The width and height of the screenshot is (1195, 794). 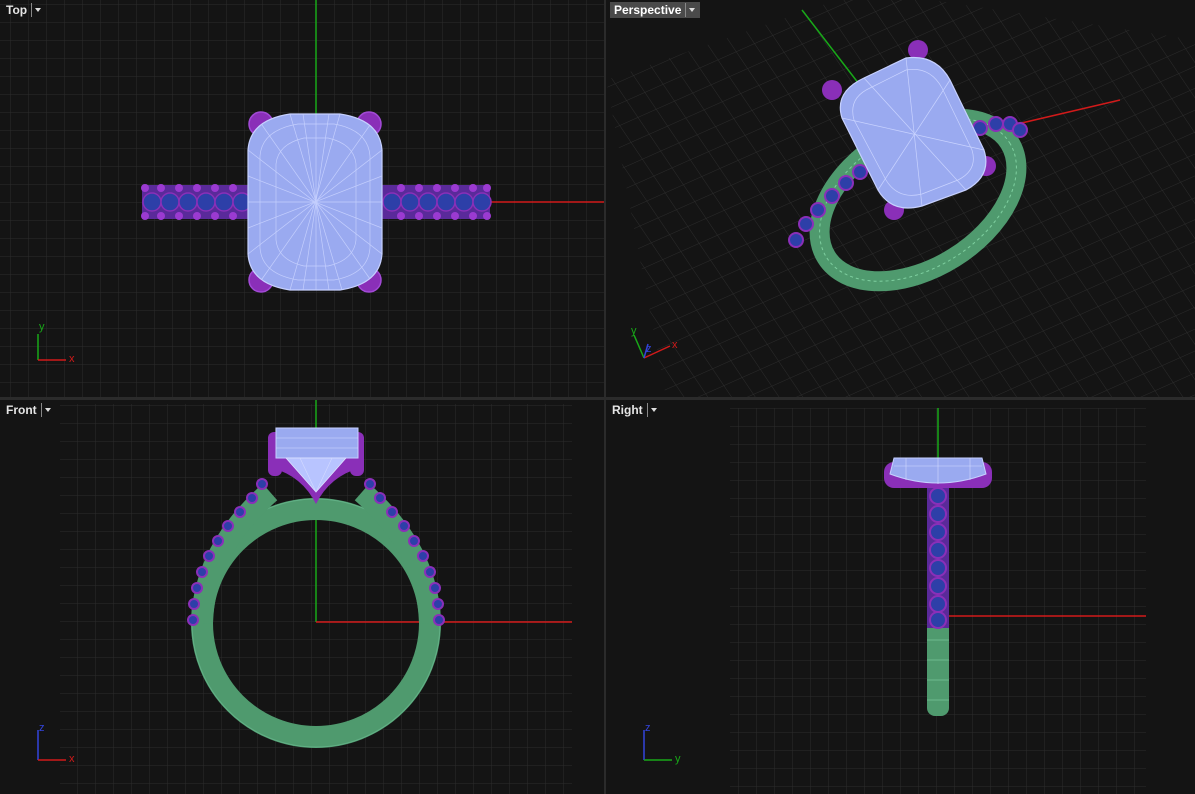 What do you see at coordinates (938, 601) in the screenshot?
I see `band-shank` at bounding box center [938, 601].